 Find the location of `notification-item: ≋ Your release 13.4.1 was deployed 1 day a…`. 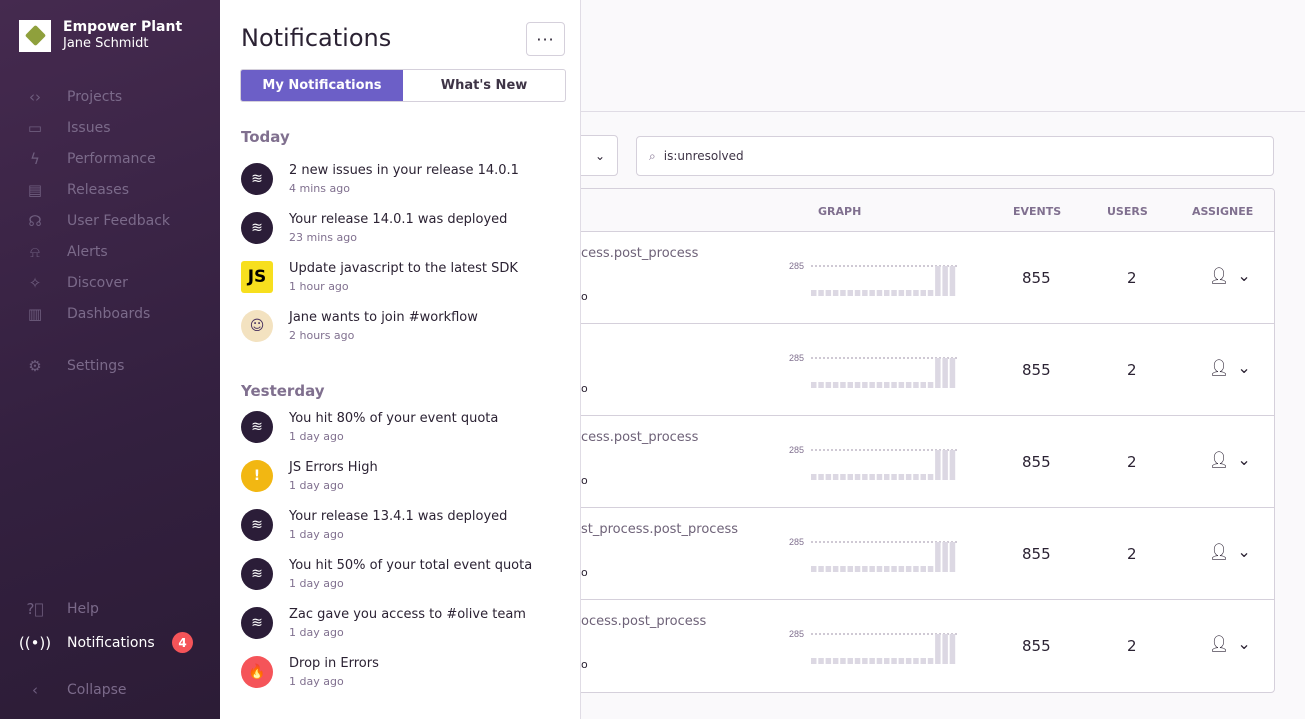

notification-item: ≋ Your release 13.4.1 was deployed 1 day a… is located at coordinates (374, 525).